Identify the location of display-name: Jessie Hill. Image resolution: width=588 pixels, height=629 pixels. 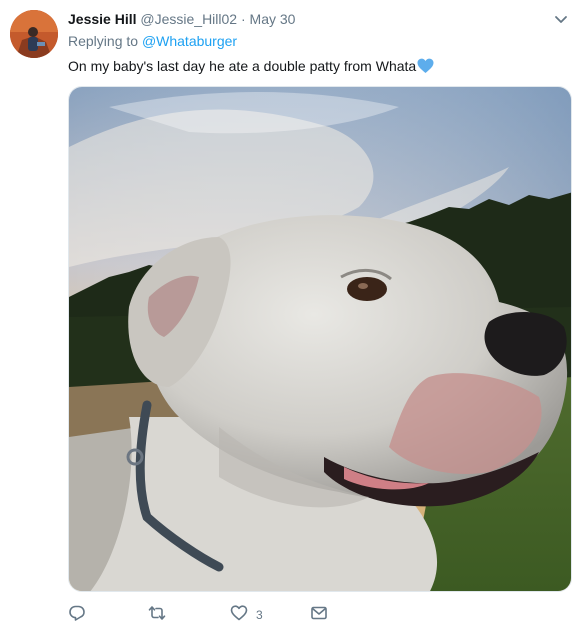
(102, 19).